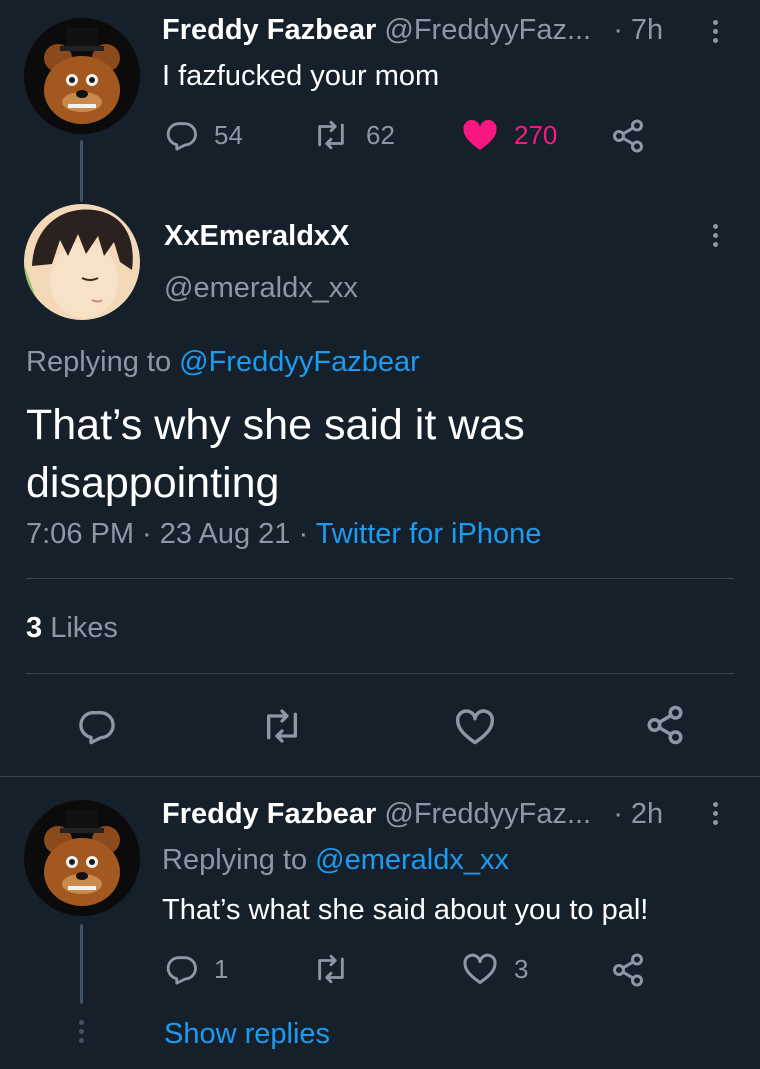 The width and height of the screenshot is (760, 1069). I want to click on tweet3-like-button: 3, so click(495, 969).